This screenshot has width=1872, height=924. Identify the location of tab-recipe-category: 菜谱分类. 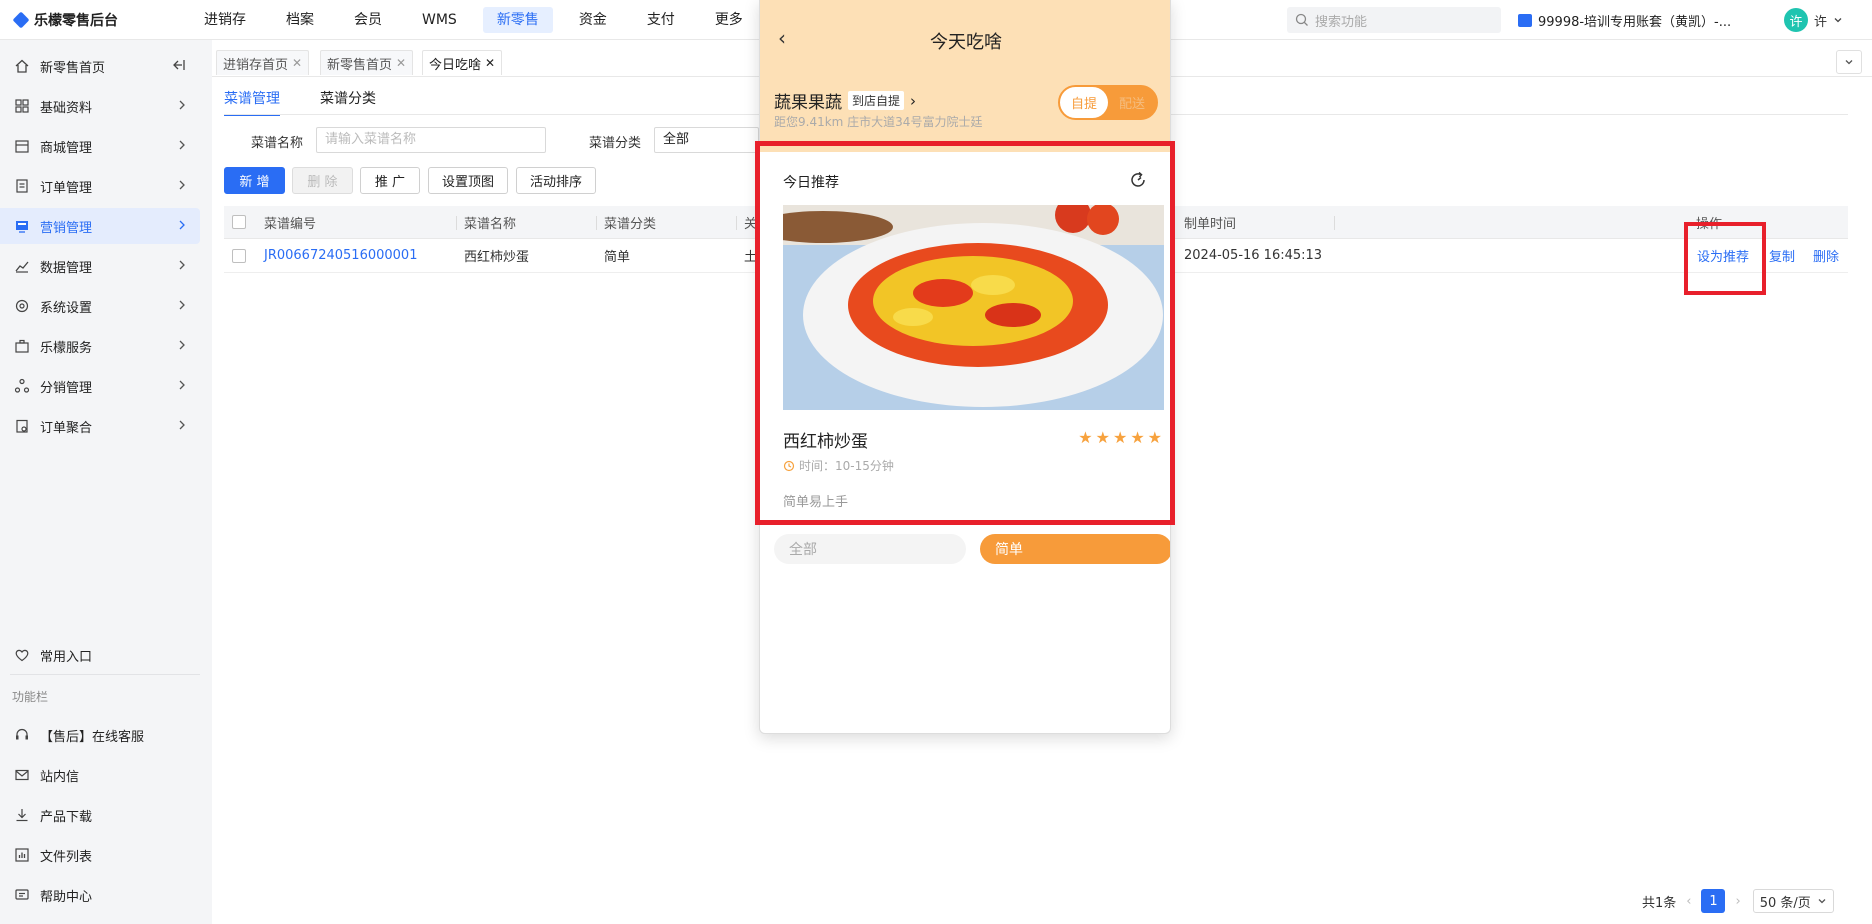
(348, 102).